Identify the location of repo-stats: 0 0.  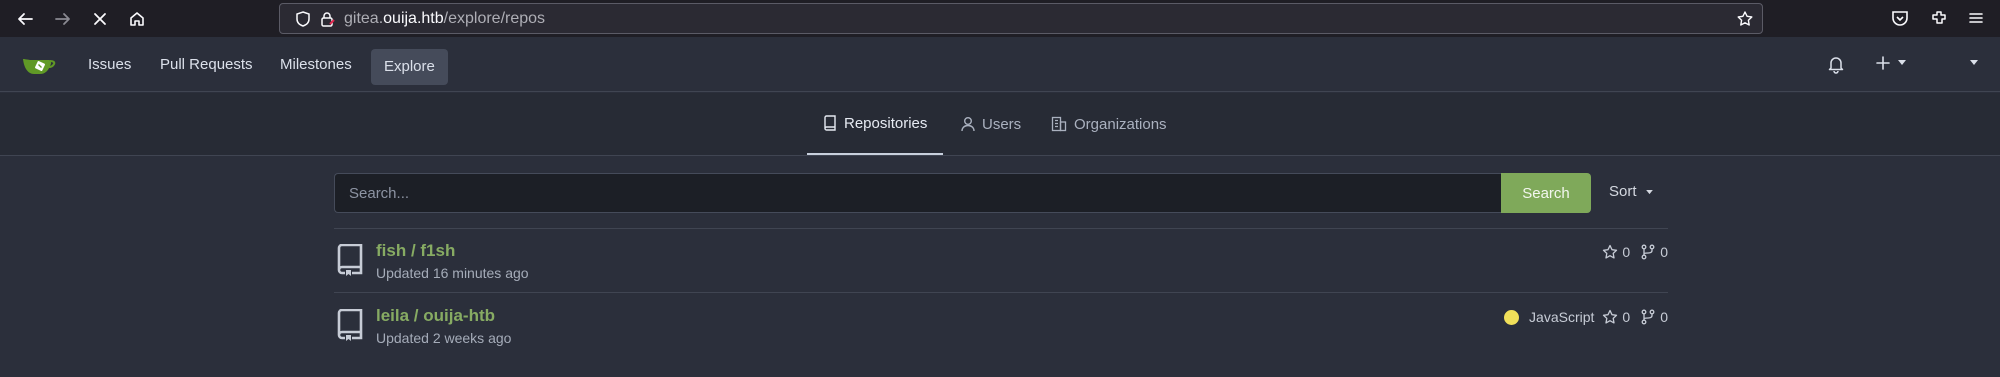
(1635, 252).